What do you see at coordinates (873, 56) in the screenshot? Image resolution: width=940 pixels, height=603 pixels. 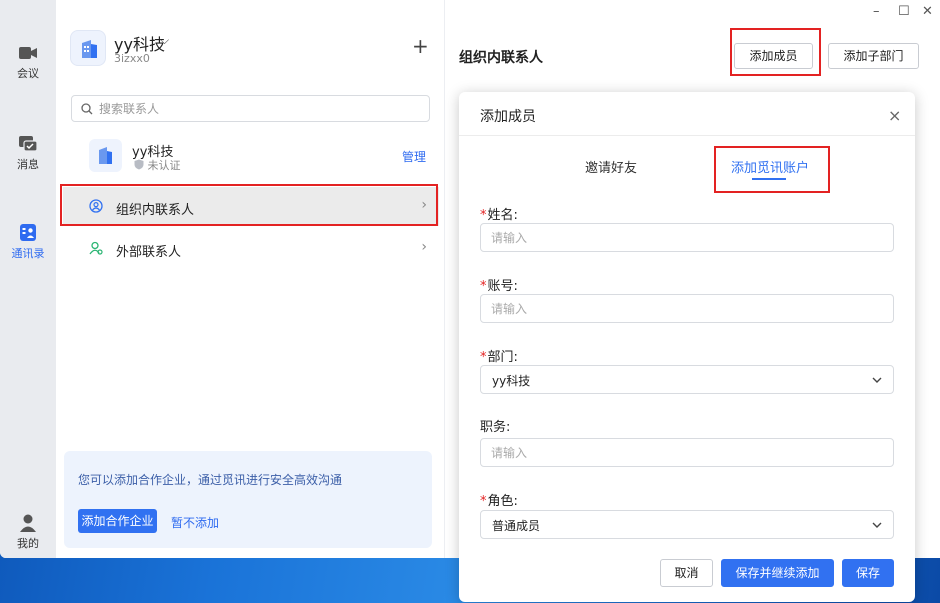 I see `add-subdepartment-button: 添加子部门` at bounding box center [873, 56].